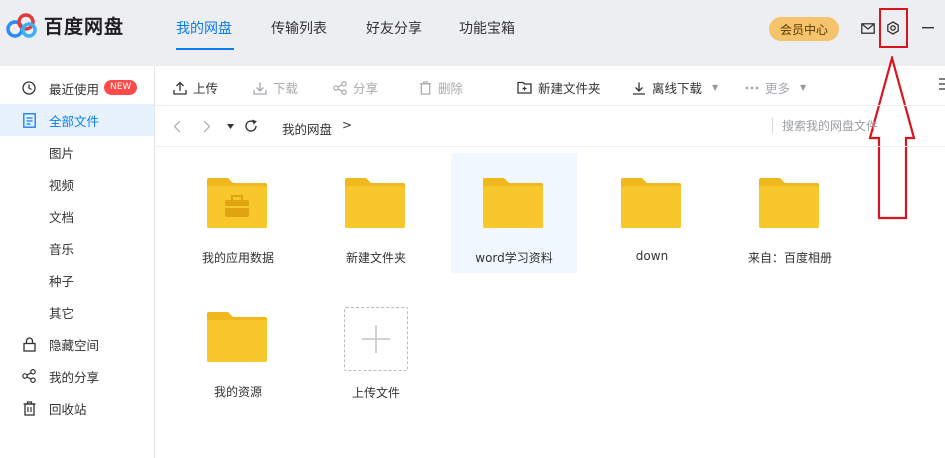  Describe the element at coordinates (366, 88) in the screenshot. I see `share-label: 分享` at that location.